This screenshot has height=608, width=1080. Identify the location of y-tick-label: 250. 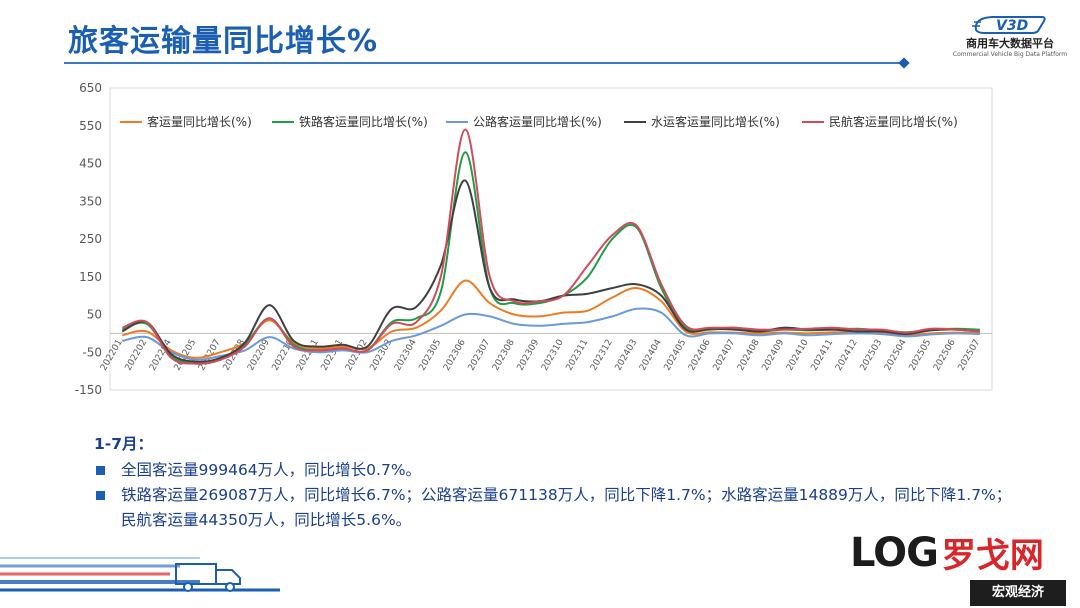
(90, 239).